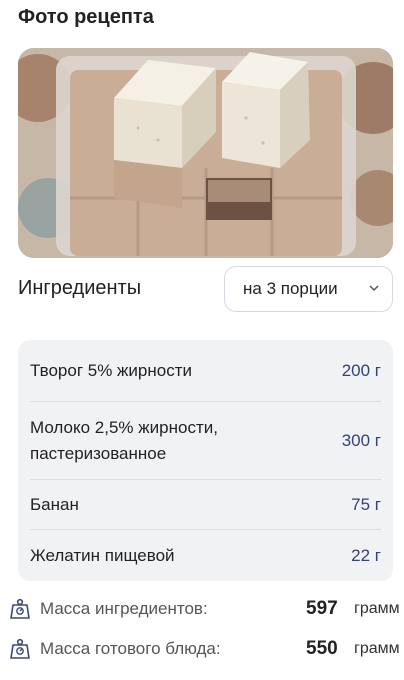  I want to click on ingredient-name: Банан, so click(54, 504).